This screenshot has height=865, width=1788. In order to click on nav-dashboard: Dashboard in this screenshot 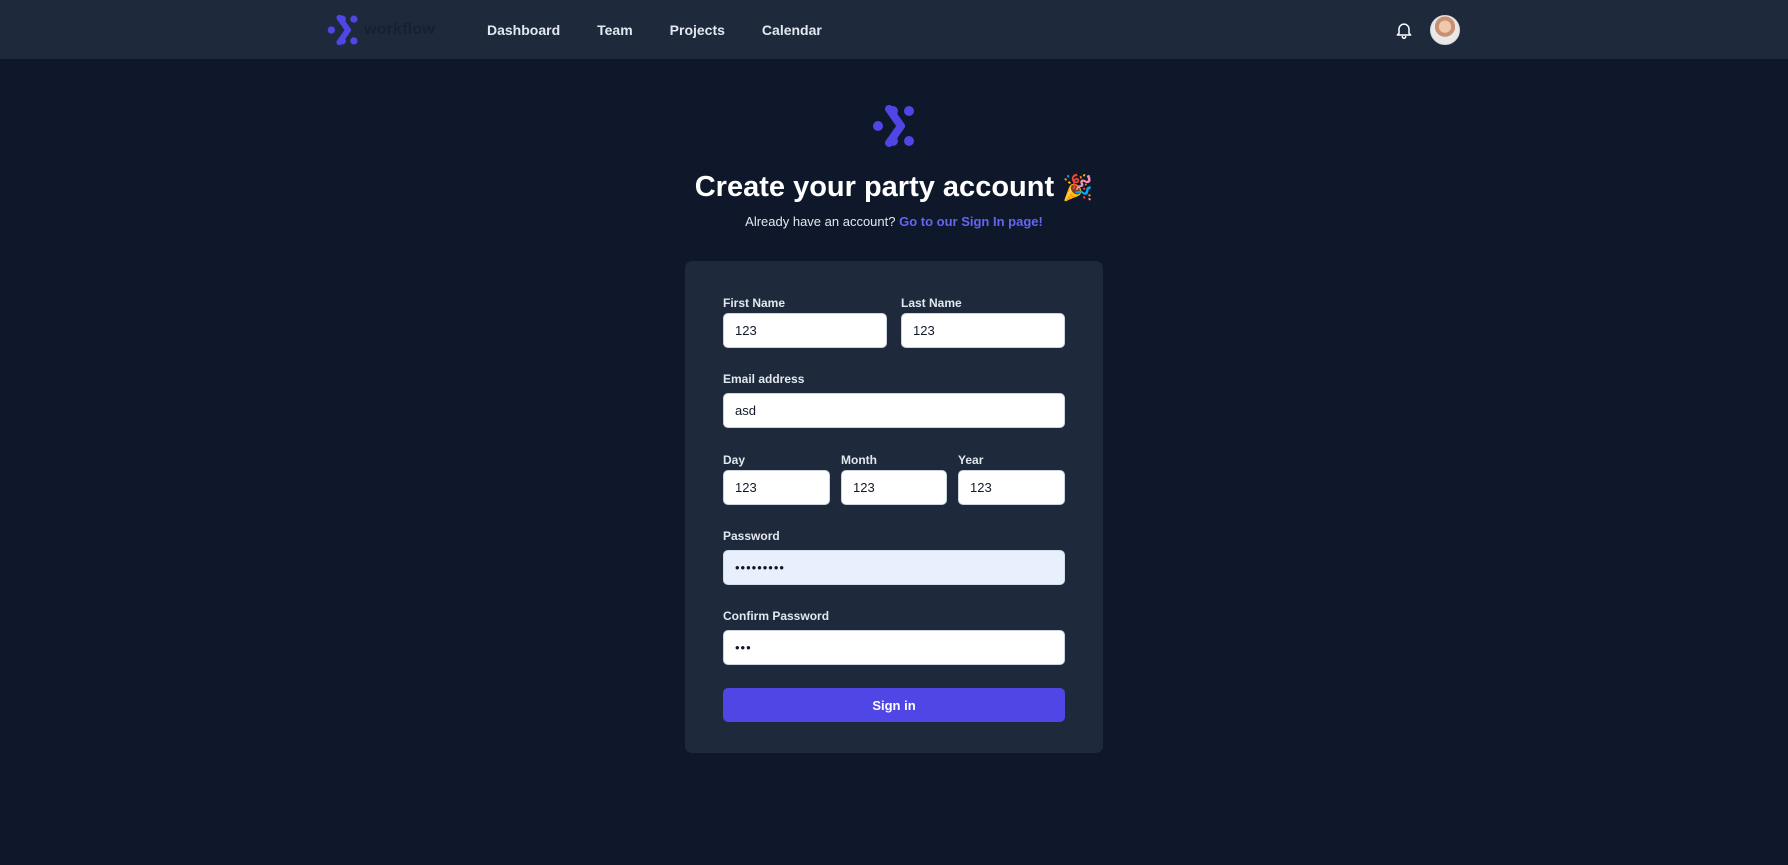, I will do `click(523, 30)`.